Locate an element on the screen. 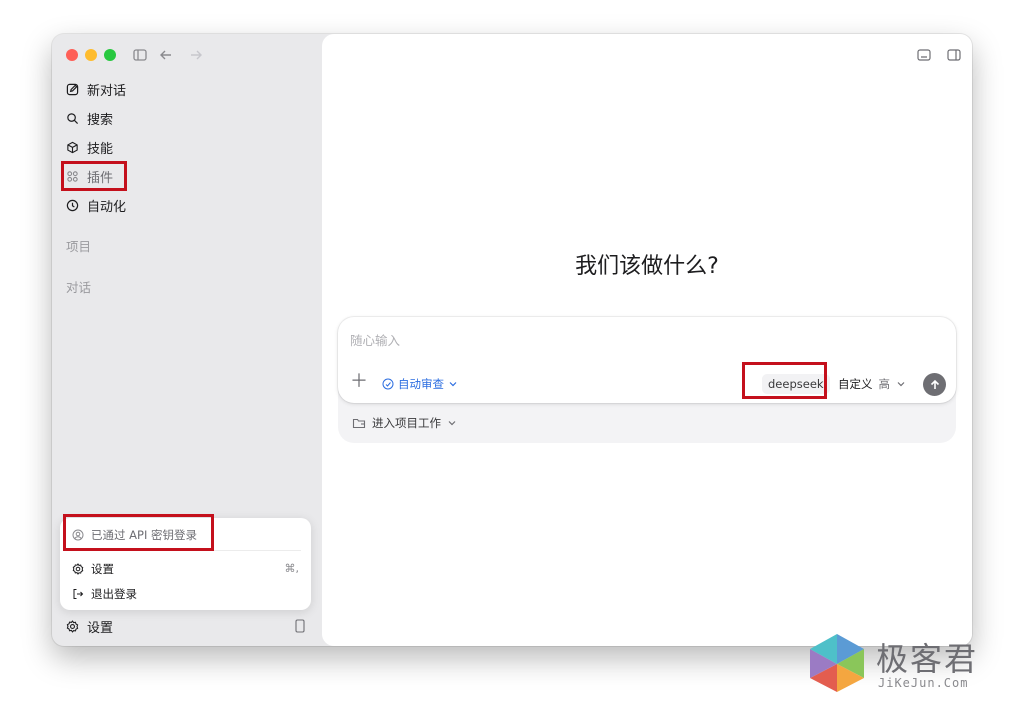 The width and height of the screenshot is (1024, 714). sidebar-item-automation: 自动化 is located at coordinates (96, 205).